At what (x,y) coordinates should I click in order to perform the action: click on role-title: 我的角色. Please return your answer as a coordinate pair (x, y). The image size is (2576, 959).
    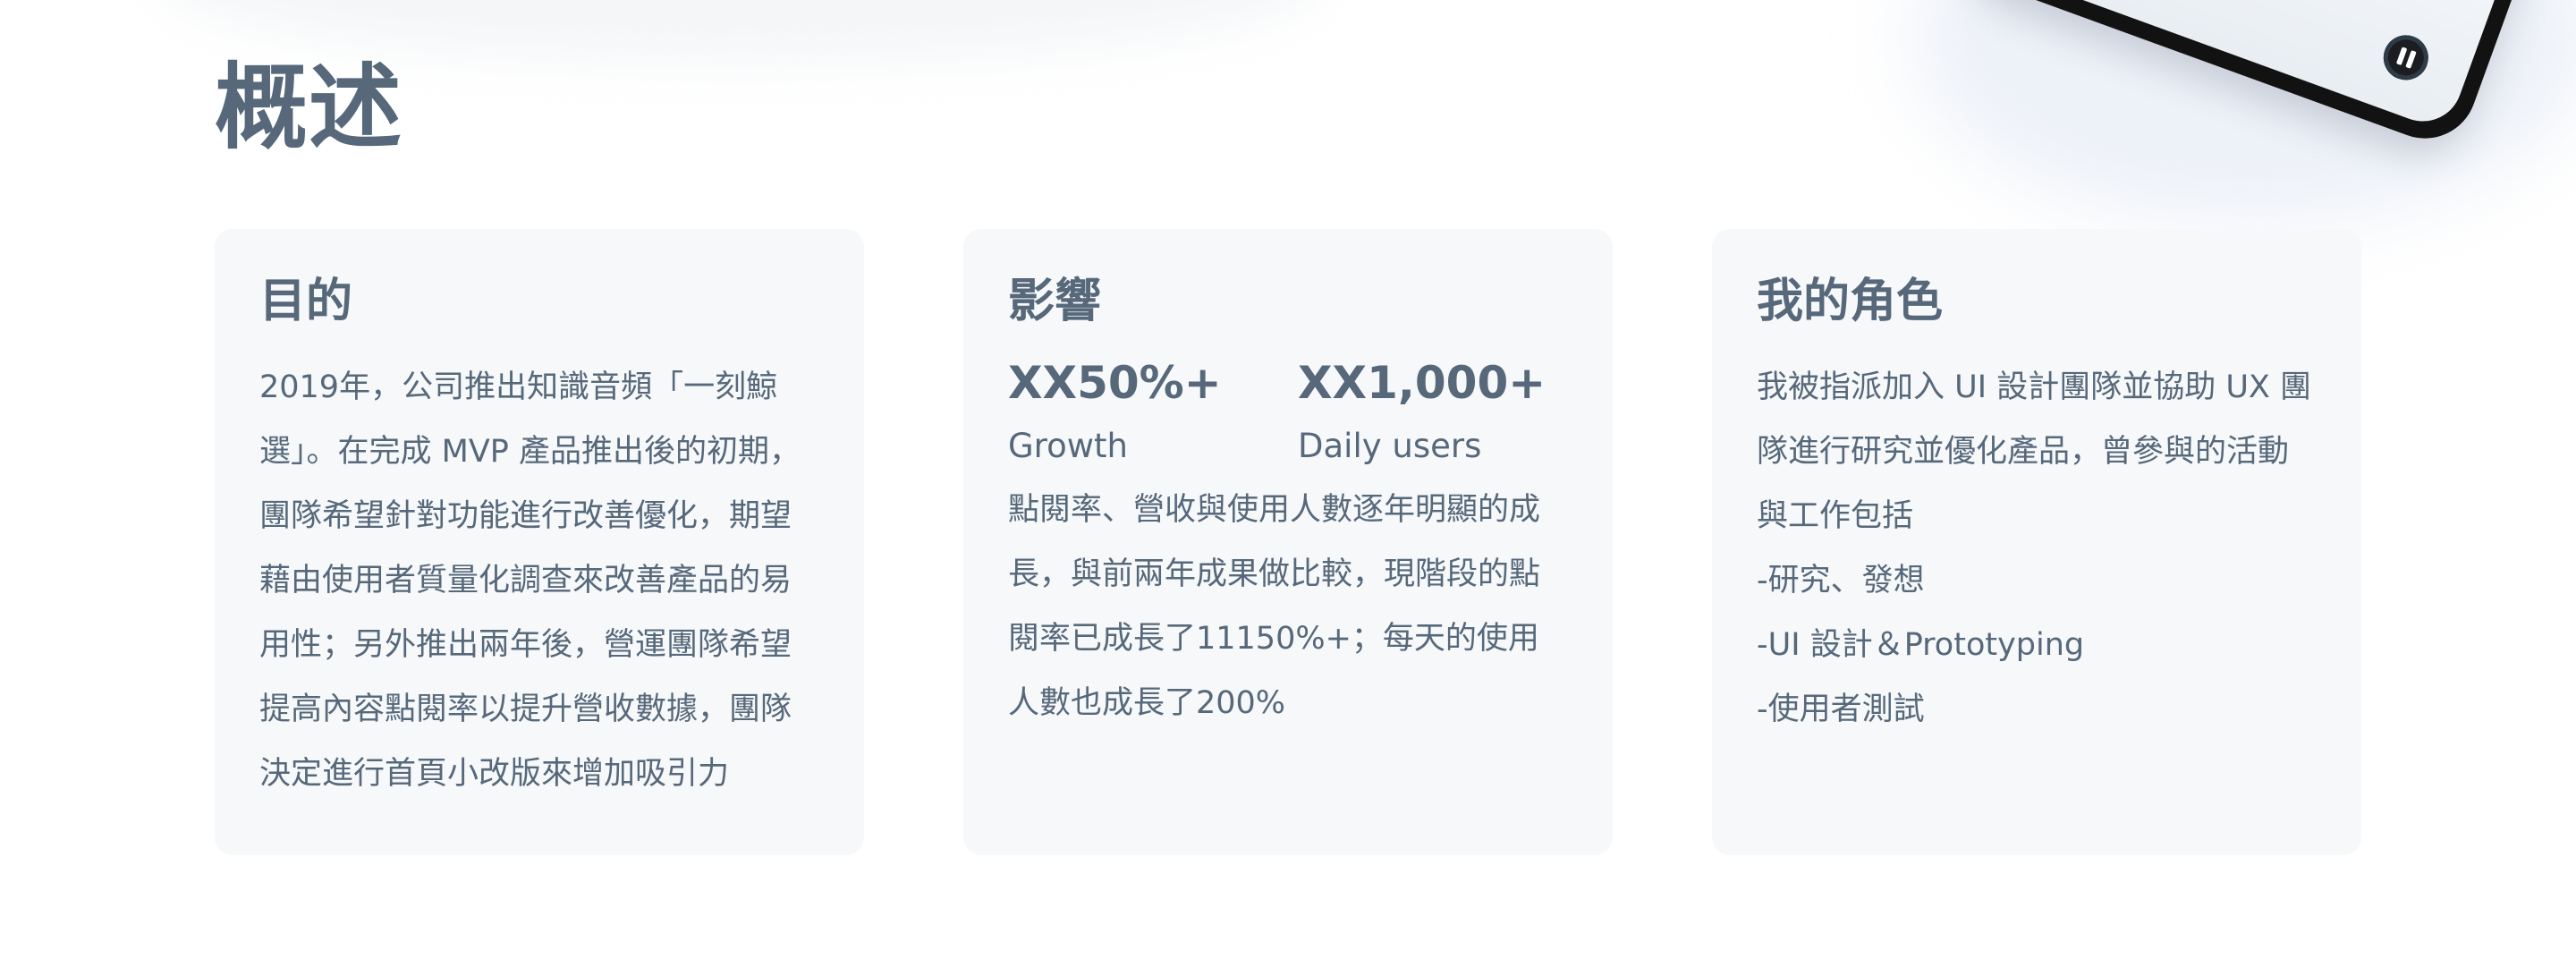
    Looking at the image, I should click on (1850, 301).